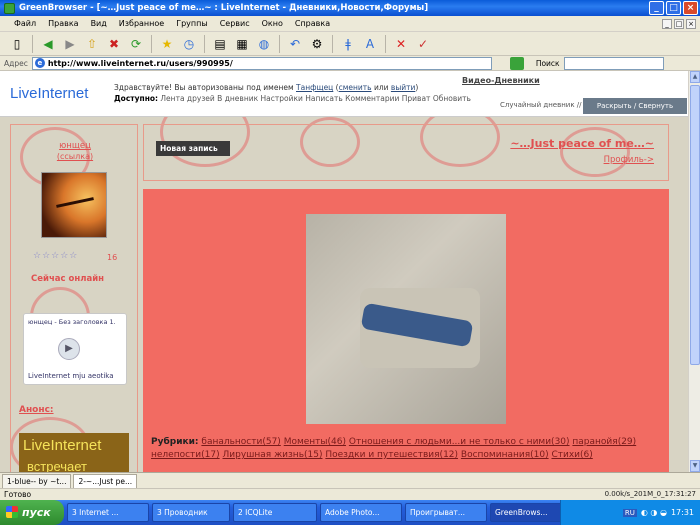  Describe the element at coordinates (193, 148) in the screenshot. I see `new-post-button: Новая запись` at that location.